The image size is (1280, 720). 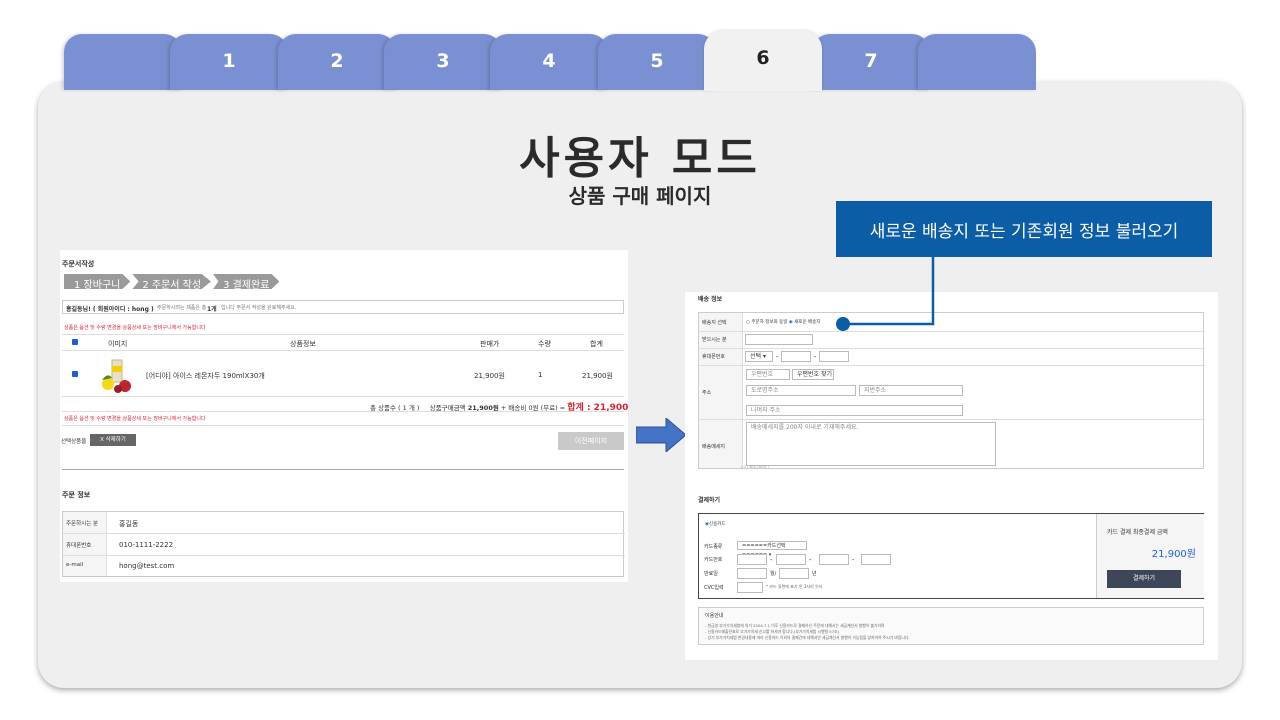 I want to click on address-select-radios: ○ 주문자 정보와 동일 ◉ 새로운 배송지, so click(x=783, y=322).